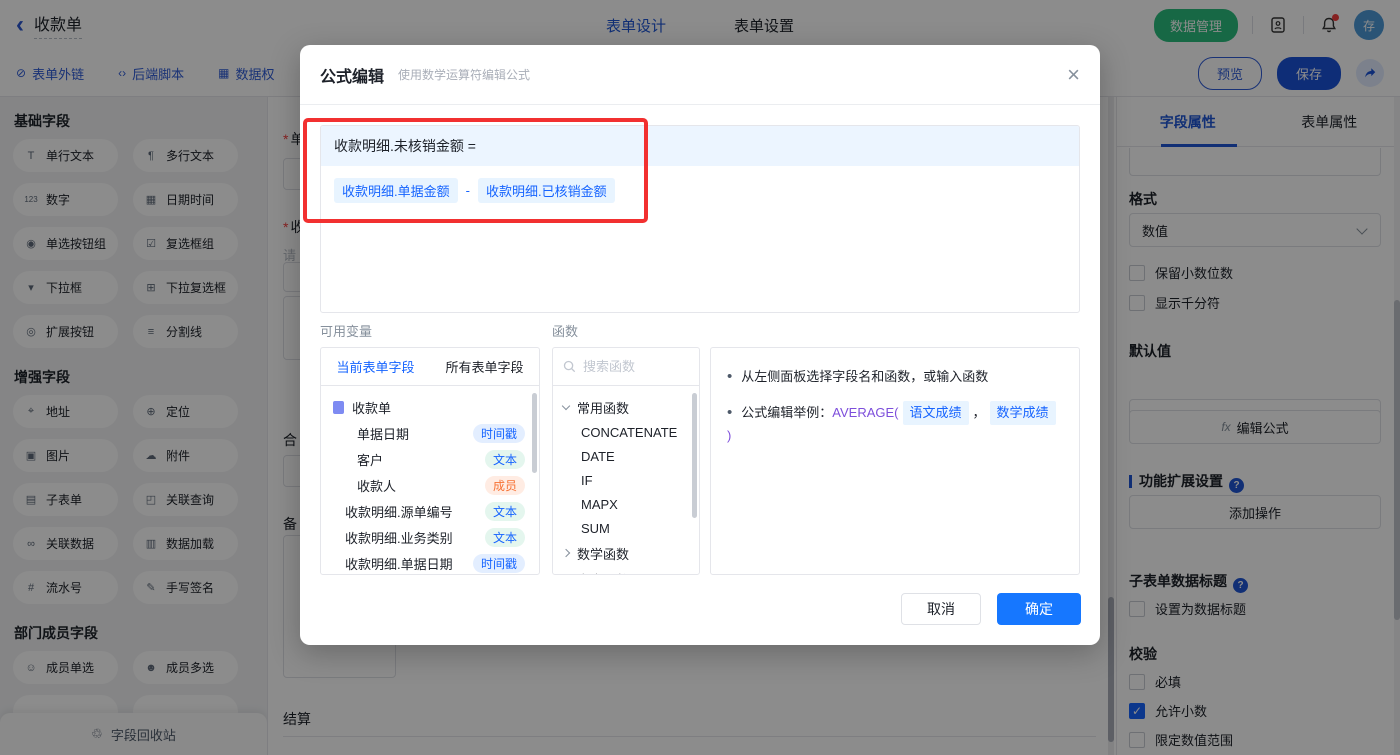 The image size is (1400, 755). What do you see at coordinates (352, 77) in the screenshot?
I see `modal-title: 公式编辑` at bounding box center [352, 77].